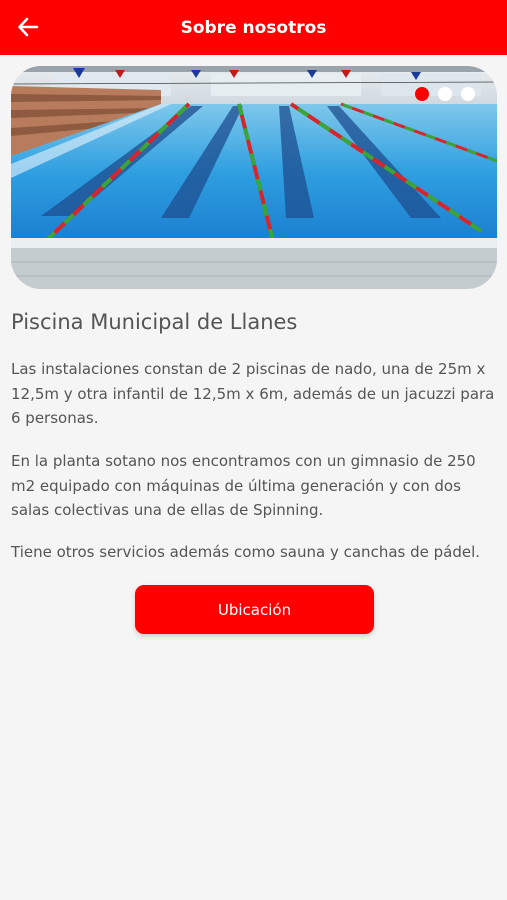  Describe the element at coordinates (254, 609) in the screenshot. I see `location-button: Ubicación` at that location.